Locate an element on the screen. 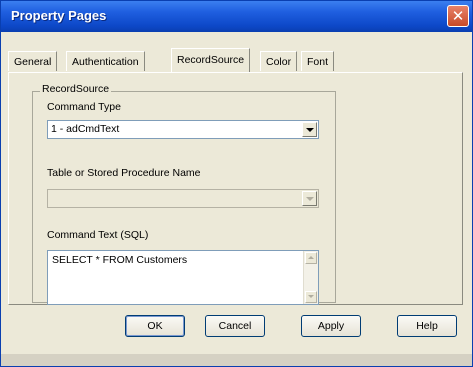 Image resolution: width=473 pixels, height=367 pixels. table-name-label: Table or Stored Procedure Name is located at coordinates (124, 173).